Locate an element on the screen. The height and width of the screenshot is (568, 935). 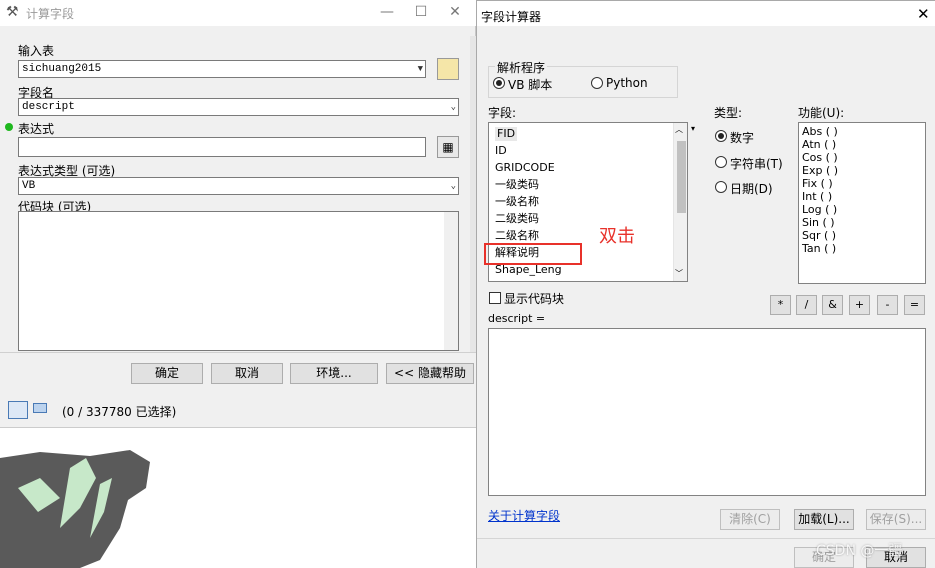
field-item: 一级类码 is located at coordinates (517, 185).